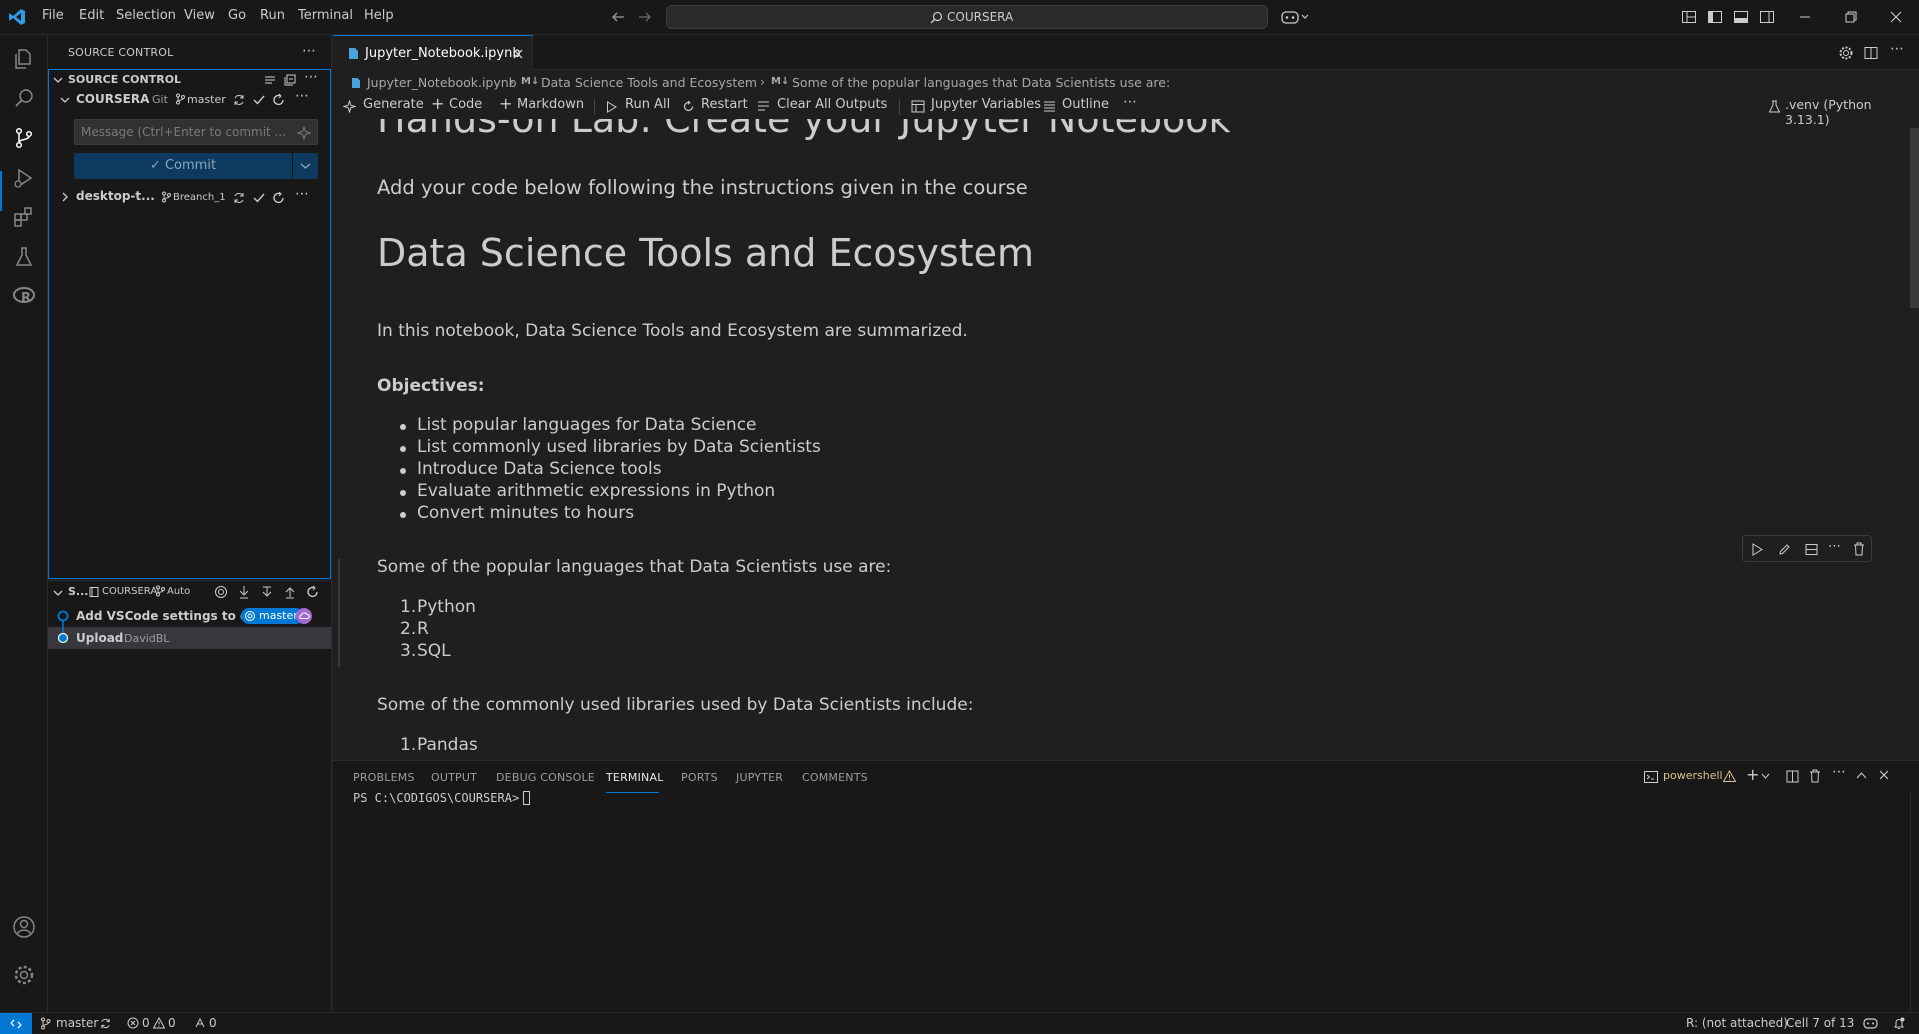 The width and height of the screenshot is (1919, 1034). What do you see at coordinates (24, 257) in the screenshot?
I see `testing-icon` at bounding box center [24, 257].